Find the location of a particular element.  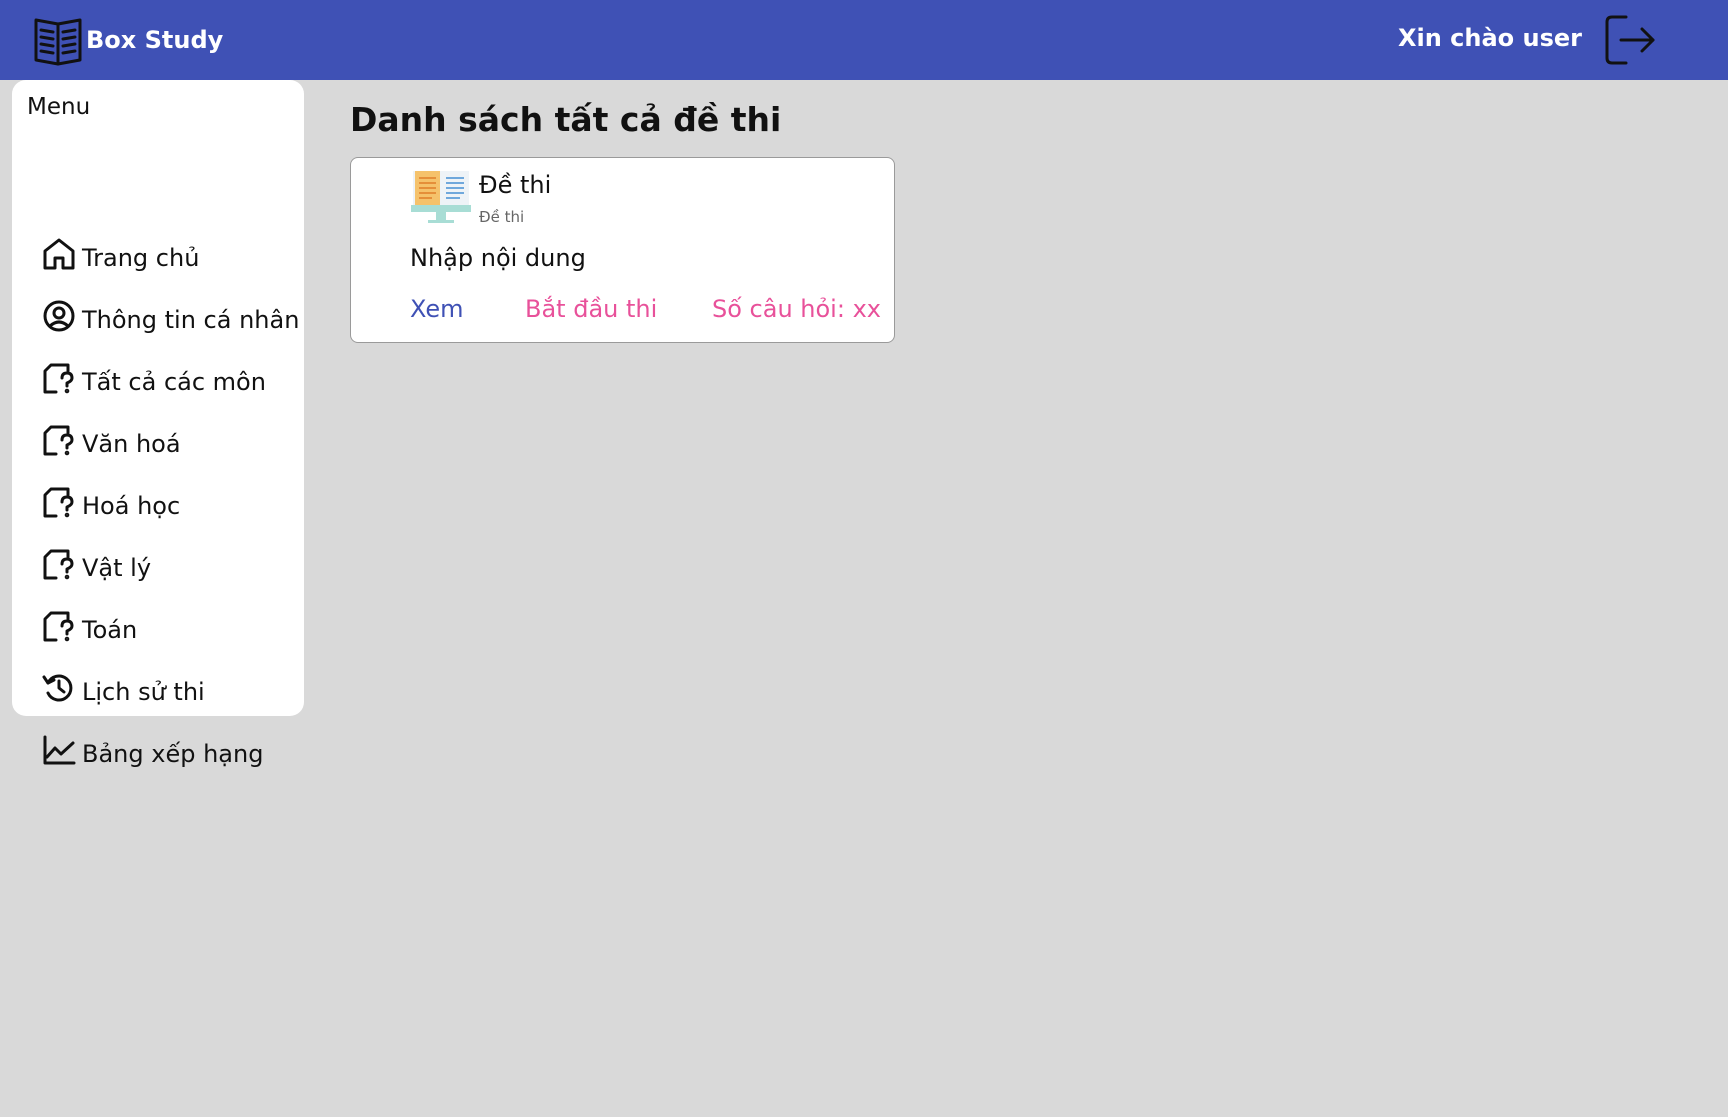

sidebar-item-van-hoa: Văn hoá is located at coordinates (111, 440).